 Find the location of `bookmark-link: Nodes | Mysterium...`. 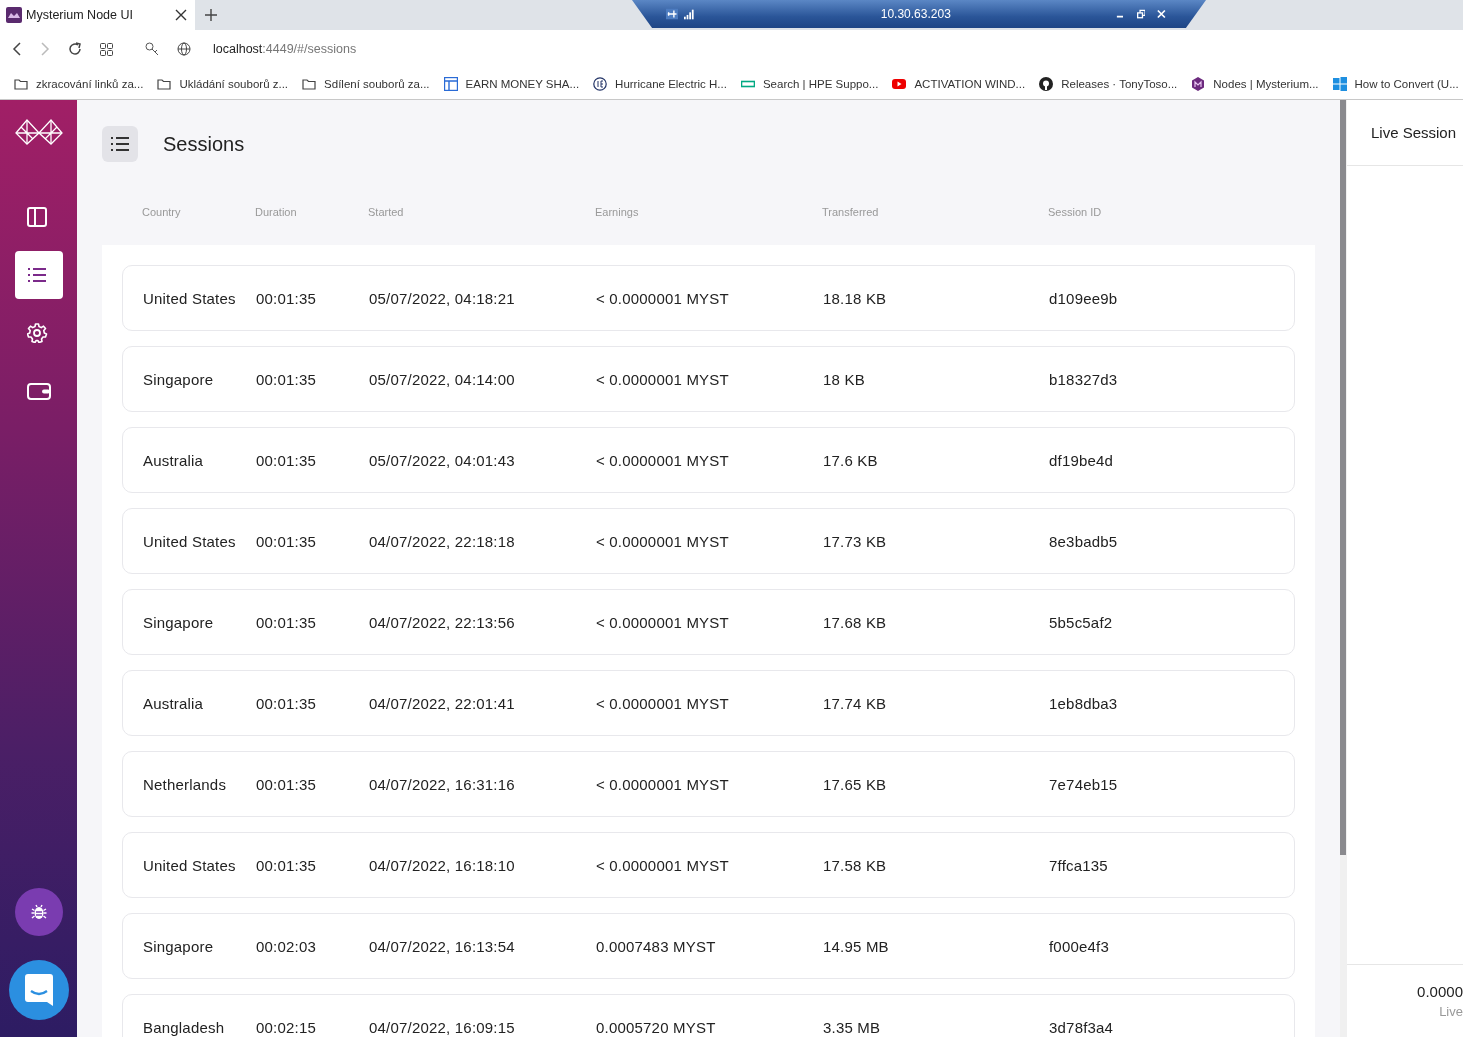

bookmark-link: Nodes | Mysterium... is located at coordinates (1266, 83).